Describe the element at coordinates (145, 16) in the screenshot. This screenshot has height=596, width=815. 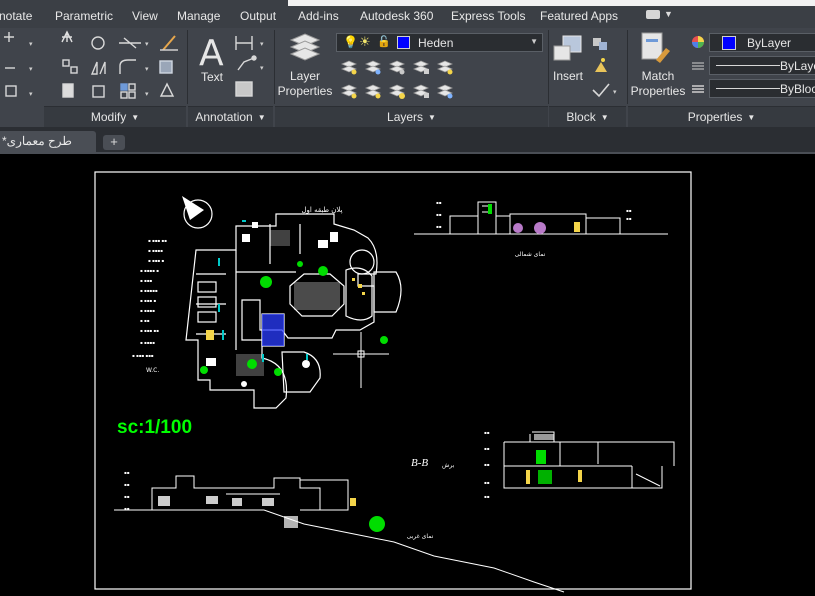
I see `menu-view: View` at that location.